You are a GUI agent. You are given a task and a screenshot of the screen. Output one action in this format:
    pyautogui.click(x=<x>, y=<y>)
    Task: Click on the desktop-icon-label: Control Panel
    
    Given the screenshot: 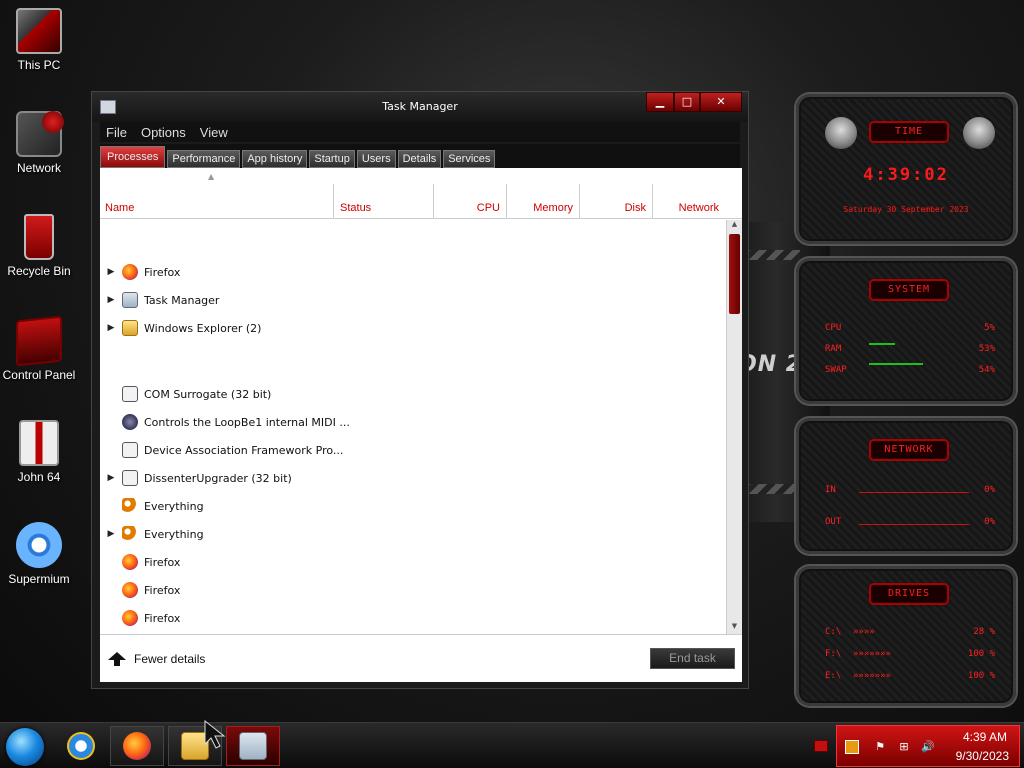 What is the action you would take?
    pyautogui.click(x=39, y=375)
    